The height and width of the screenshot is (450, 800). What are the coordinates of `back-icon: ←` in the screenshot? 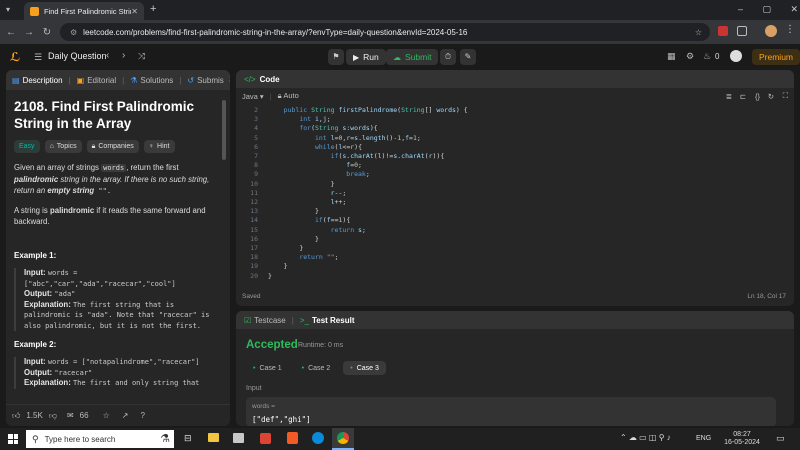 It's located at (11, 32).